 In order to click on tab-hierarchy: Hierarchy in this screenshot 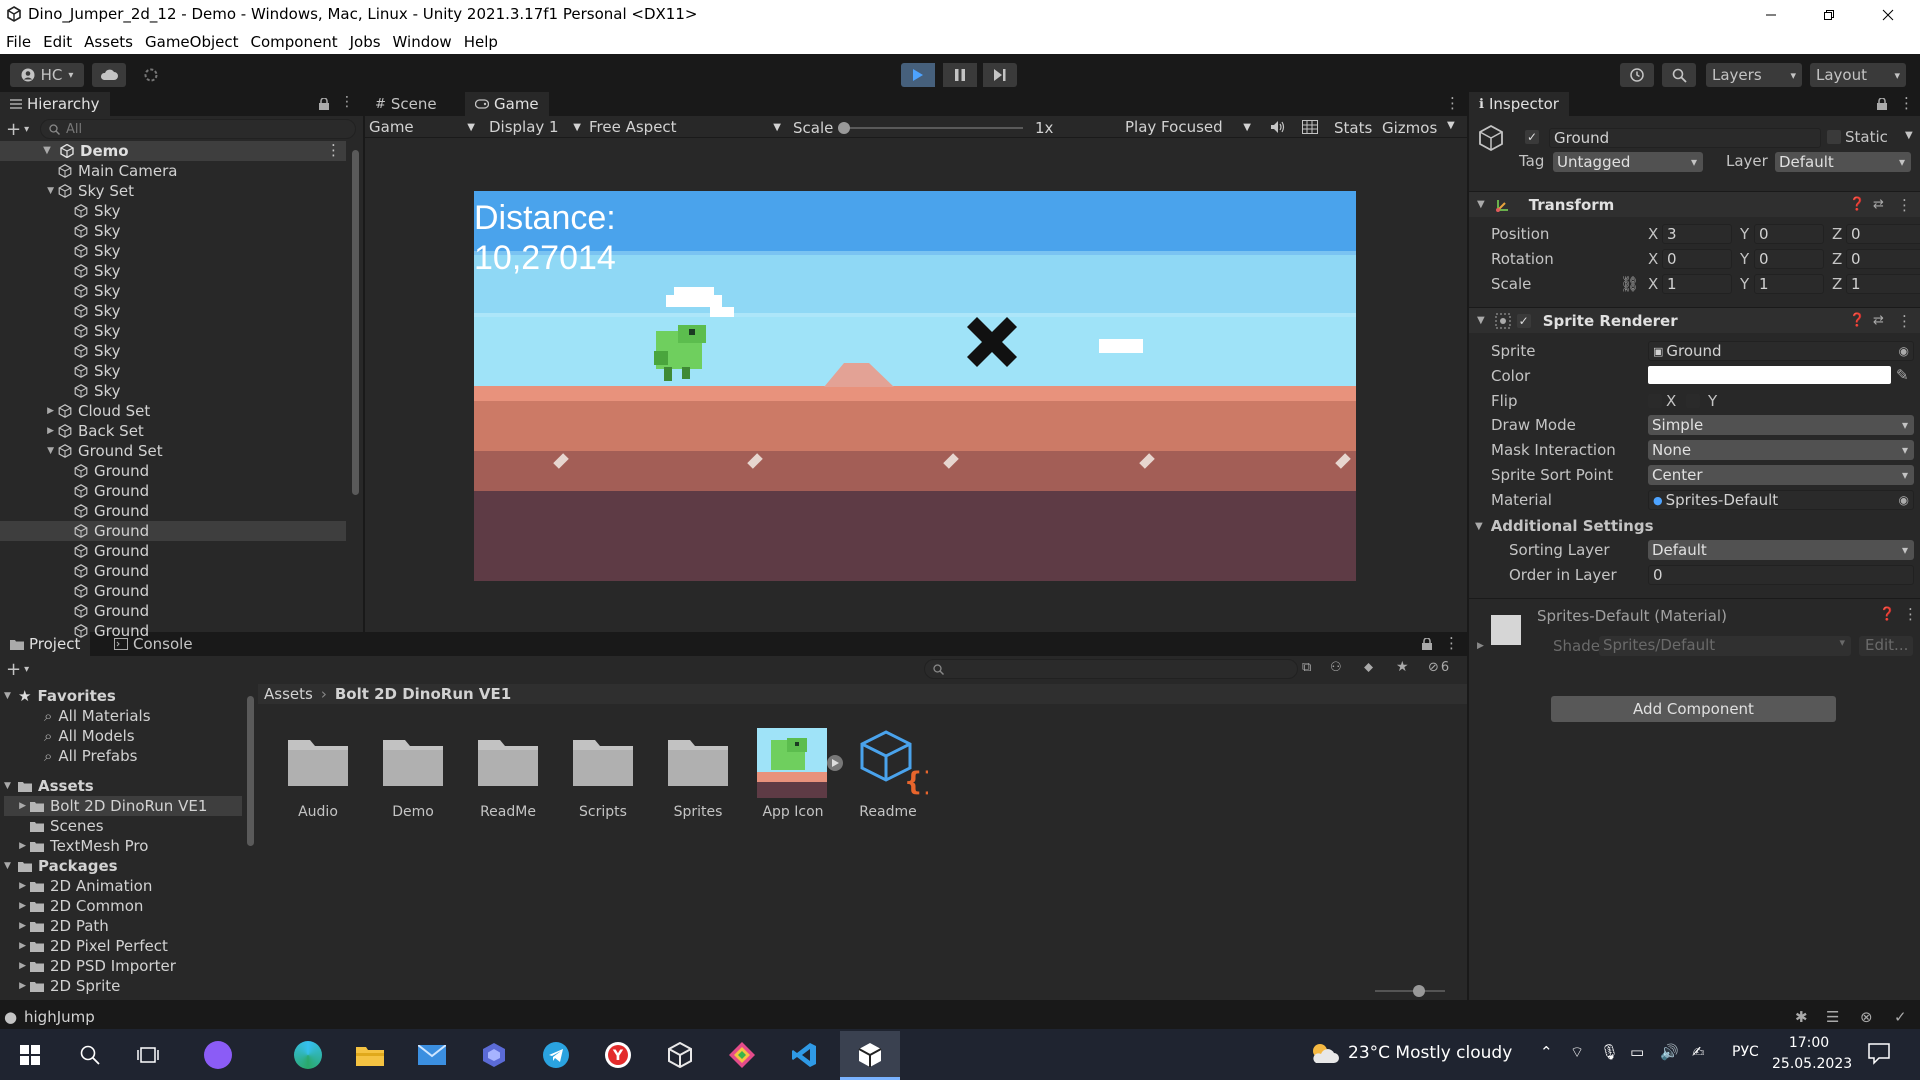, I will do `click(55, 104)`.